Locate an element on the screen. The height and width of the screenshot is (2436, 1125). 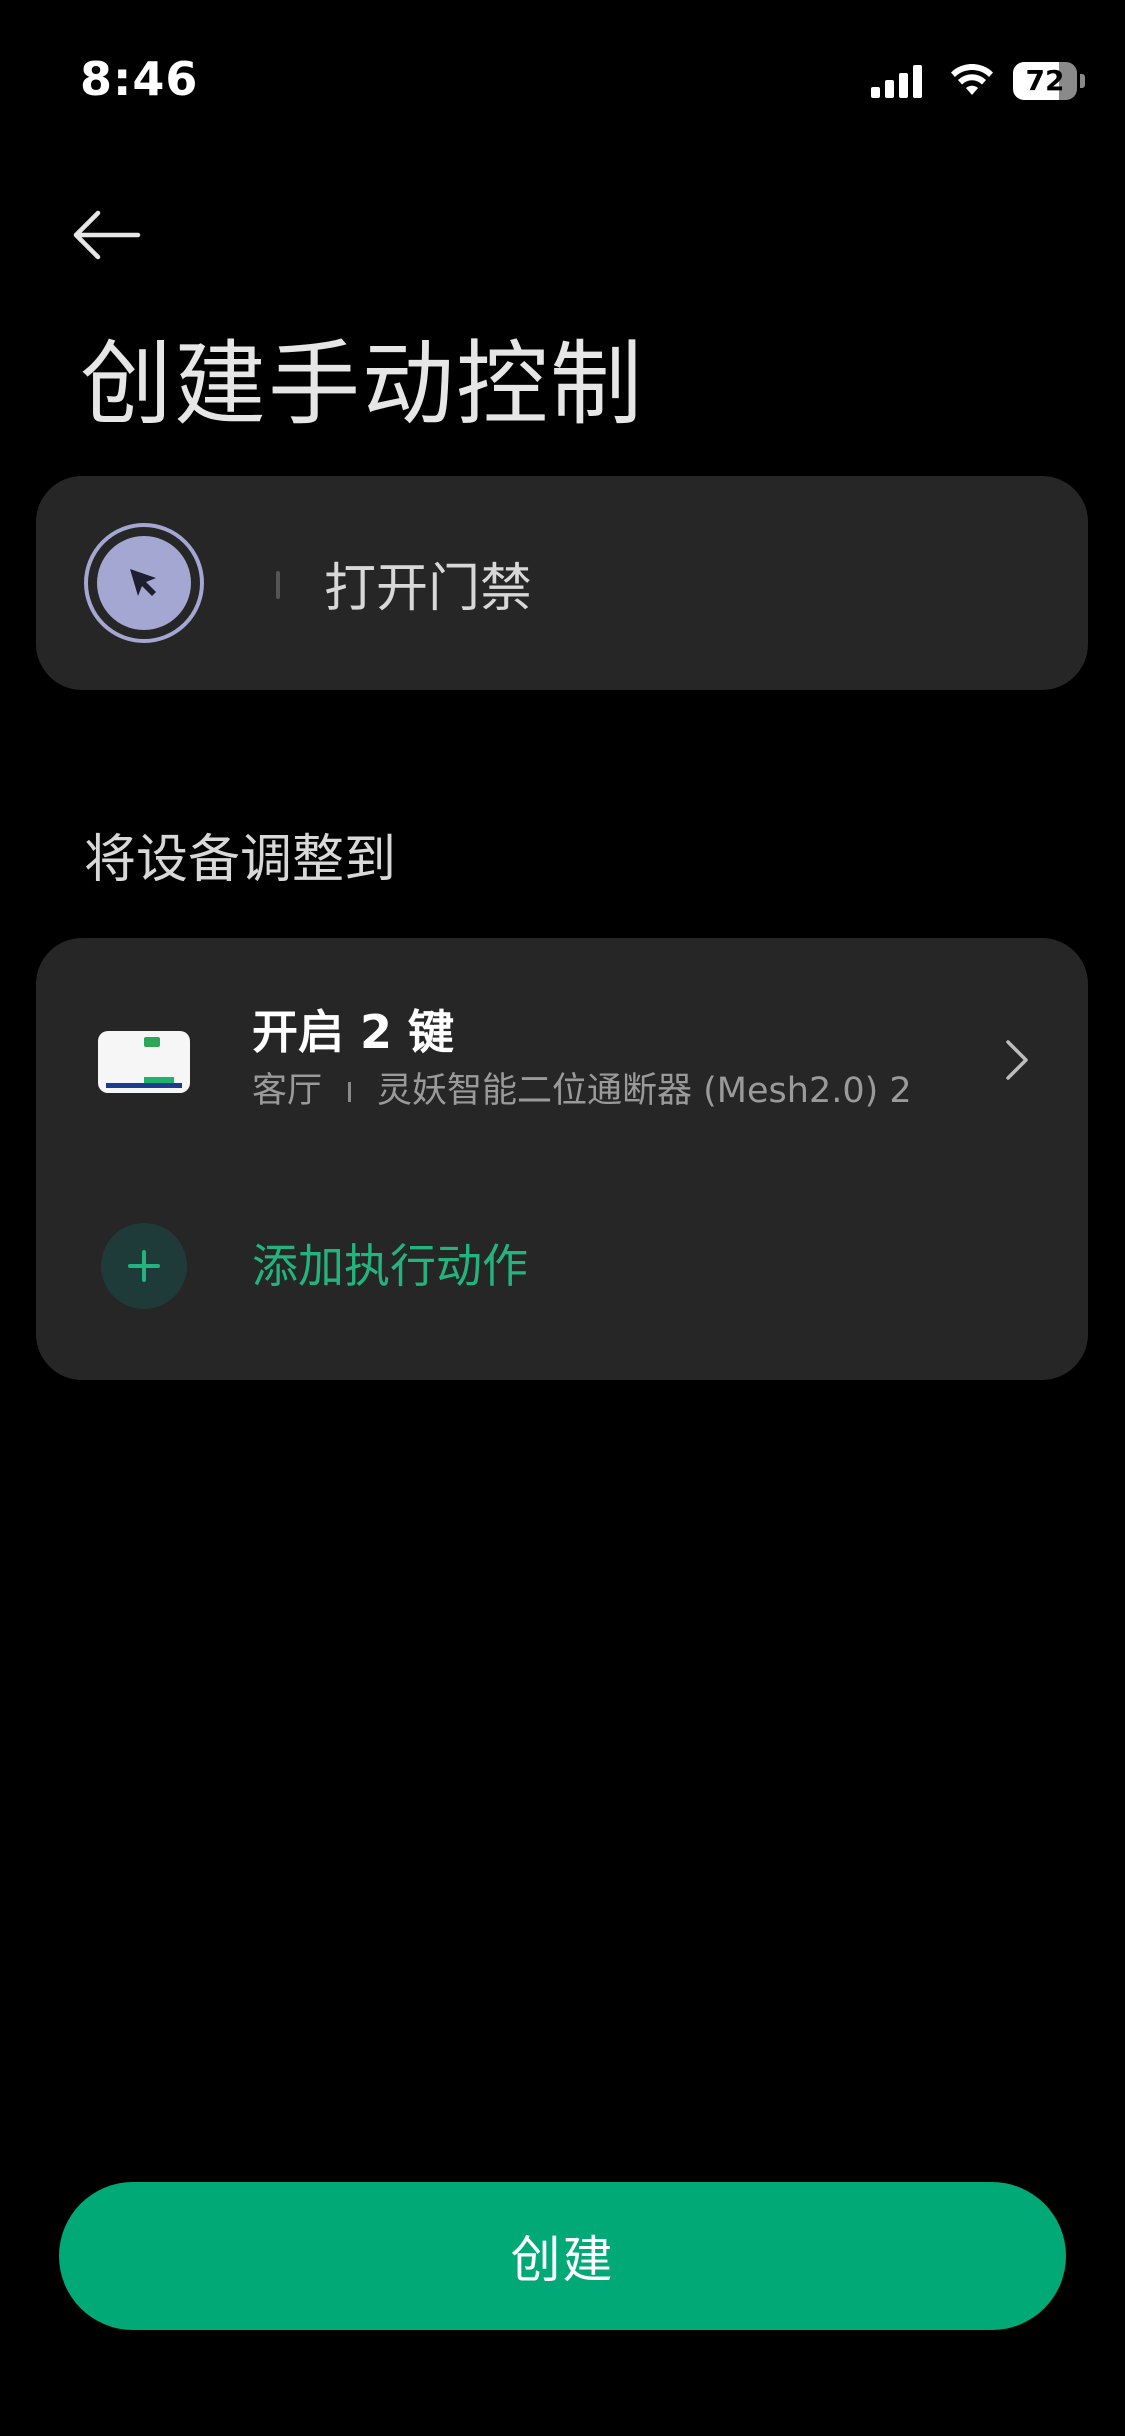
create-button: 创建 is located at coordinates (562, 2256).